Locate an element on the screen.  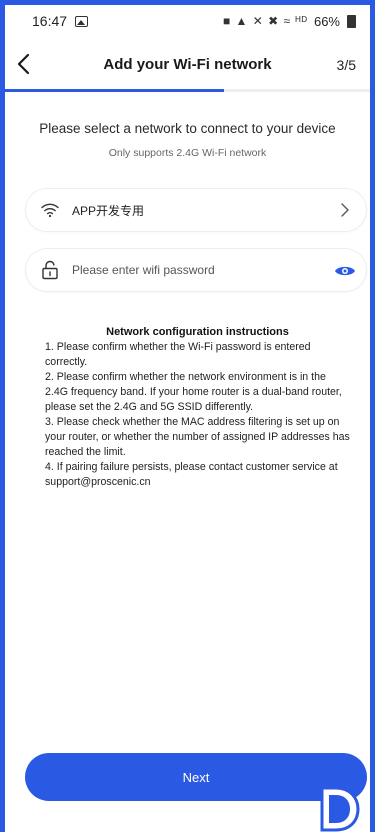
next-button-label: Next is located at coordinates (196, 777).